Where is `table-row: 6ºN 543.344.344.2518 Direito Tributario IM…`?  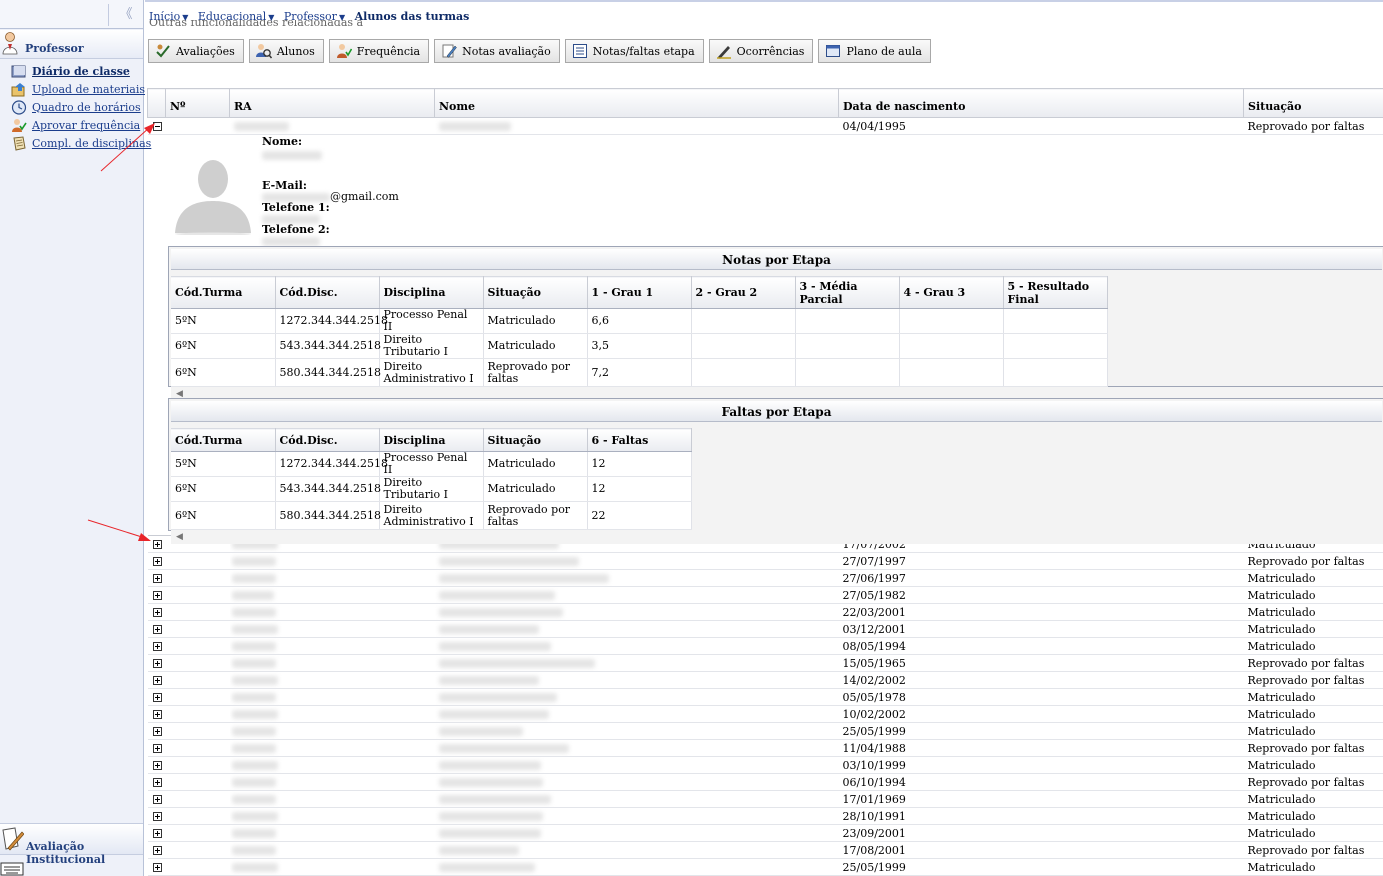
table-row: 6ºN 543.344.344.2518 Direito Tributario IM… is located at coordinates (639, 346).